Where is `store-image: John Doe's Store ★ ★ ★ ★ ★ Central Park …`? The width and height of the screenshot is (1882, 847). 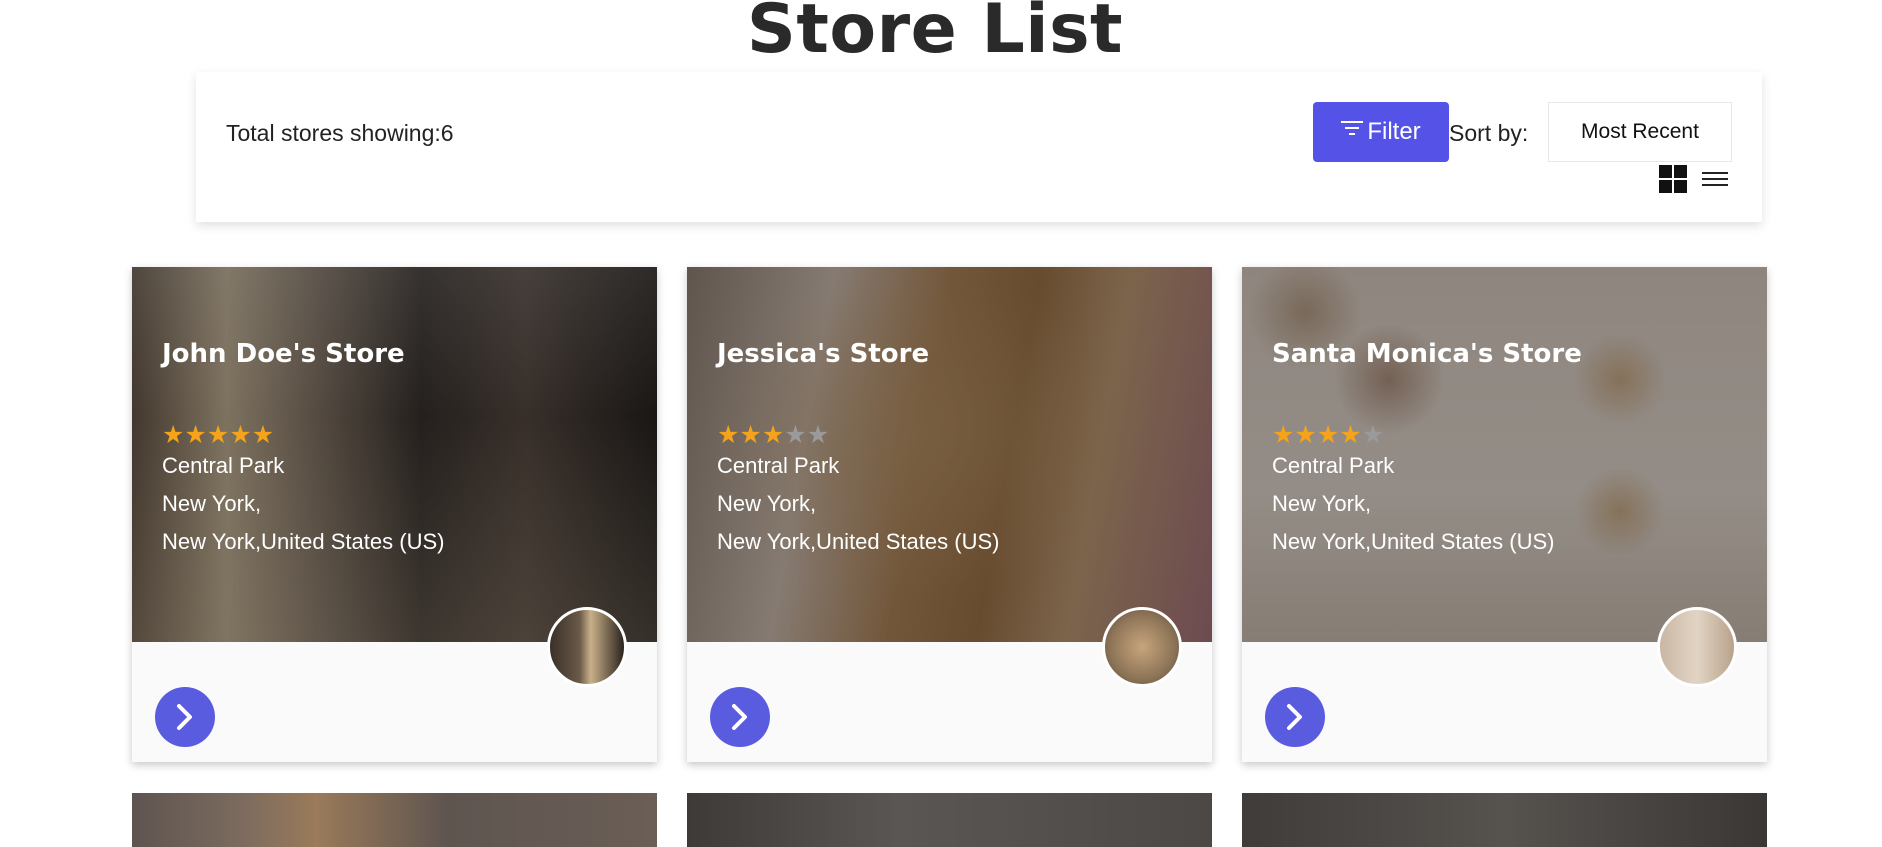 store-image: John Doe's Store ★ ★ ★ ★ ★ Central Park … is located at coordinates (394, 454).